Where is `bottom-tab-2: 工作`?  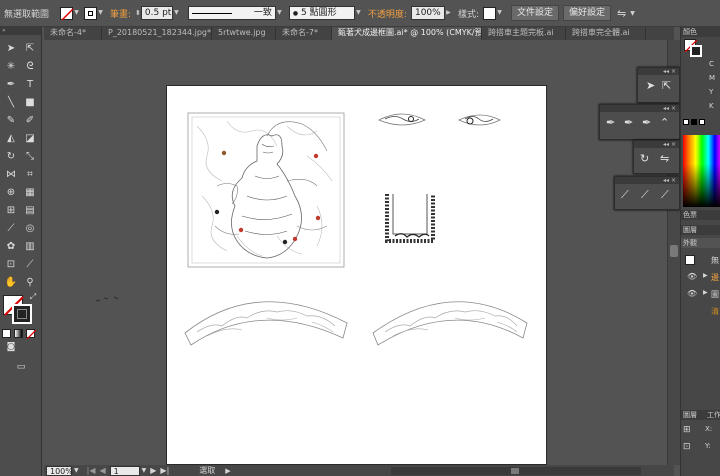
bottom-tab-2: 工作 is located at coordinates (713, 415).